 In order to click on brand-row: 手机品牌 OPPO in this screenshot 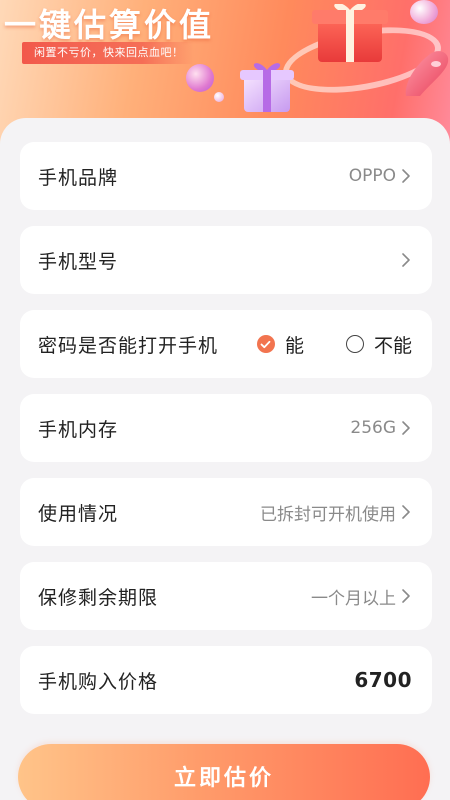, I will do `click(226, 176)`.